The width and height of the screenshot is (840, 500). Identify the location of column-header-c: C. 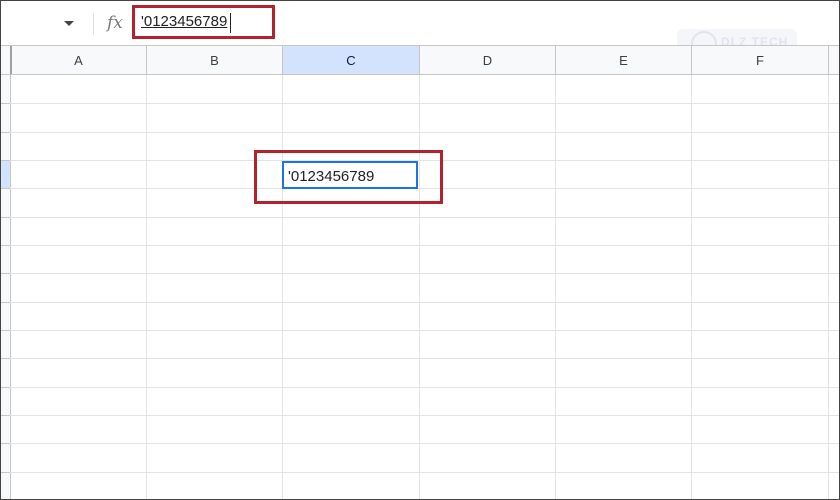
(351, 60).